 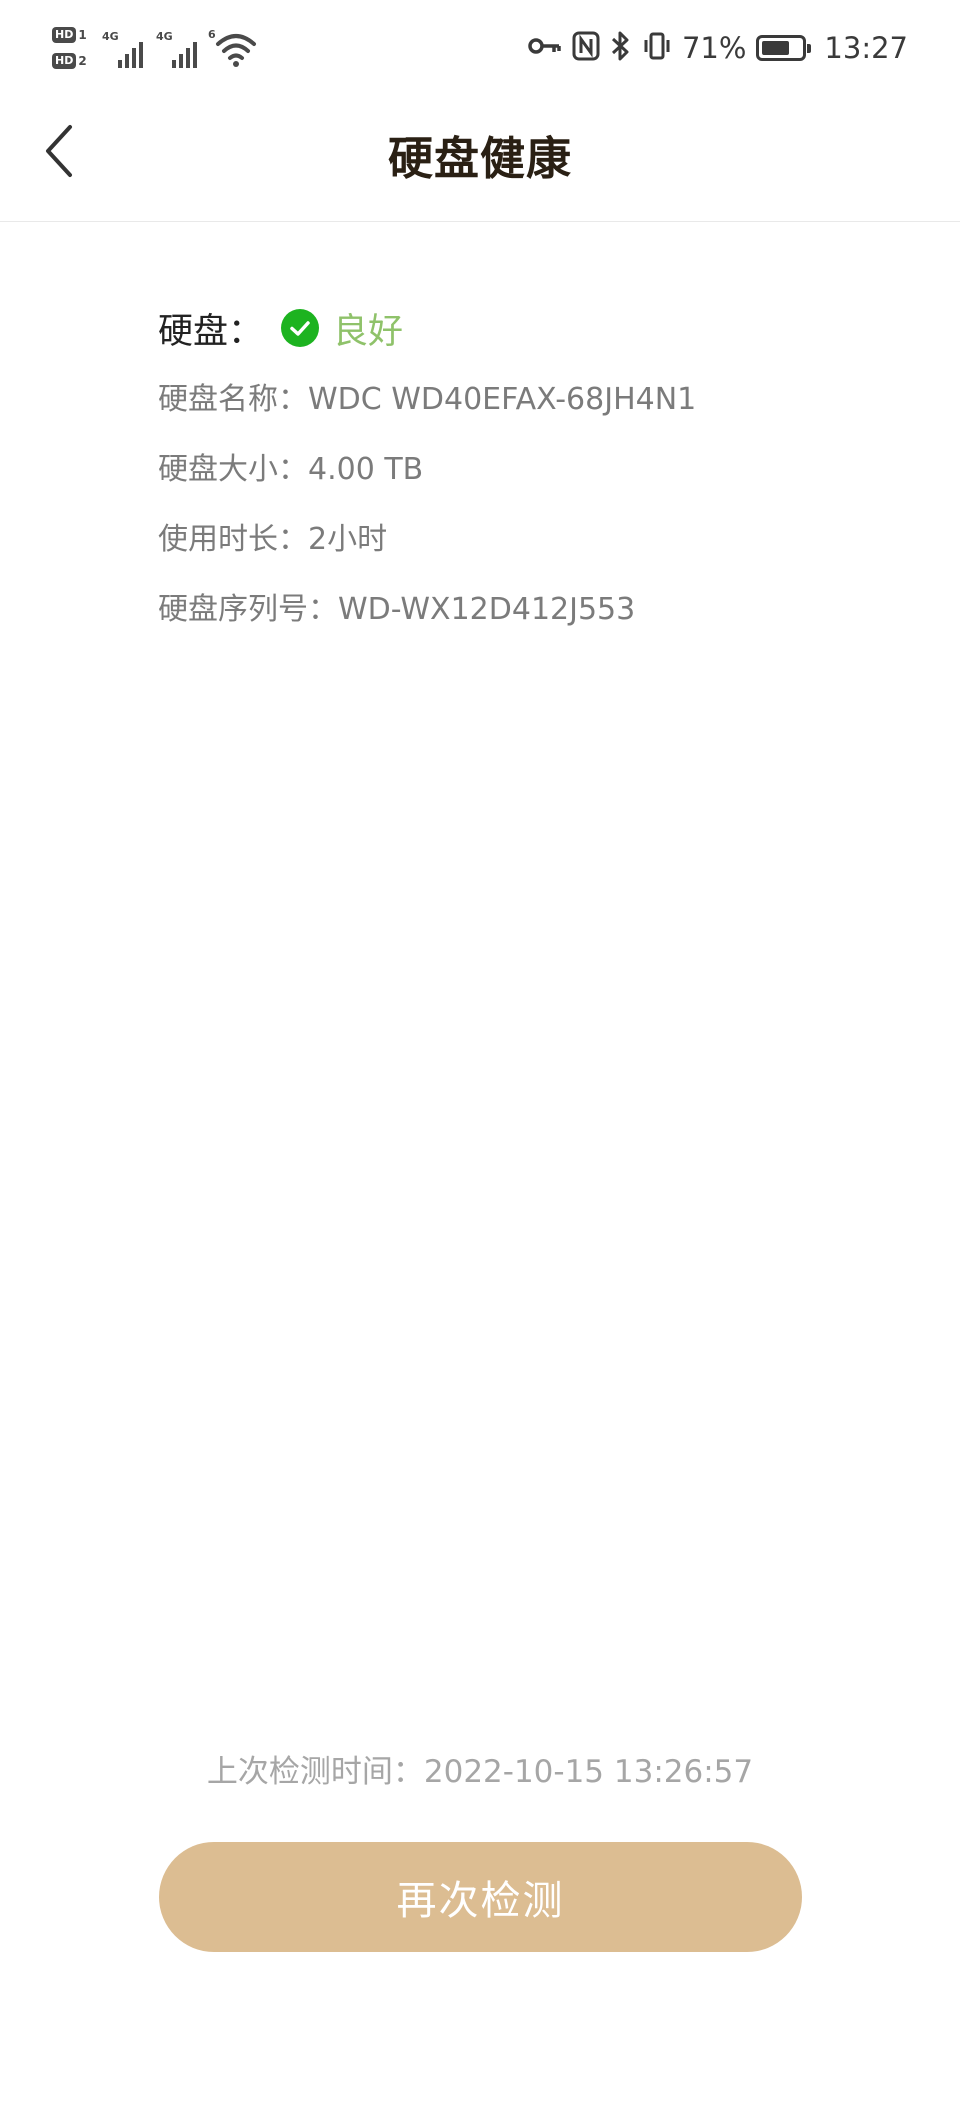 What do you see at coordinates (233, 469) in the screenshot?
I see `disk-size-label: 硬盘大小：` at bounding box center [233, 469].